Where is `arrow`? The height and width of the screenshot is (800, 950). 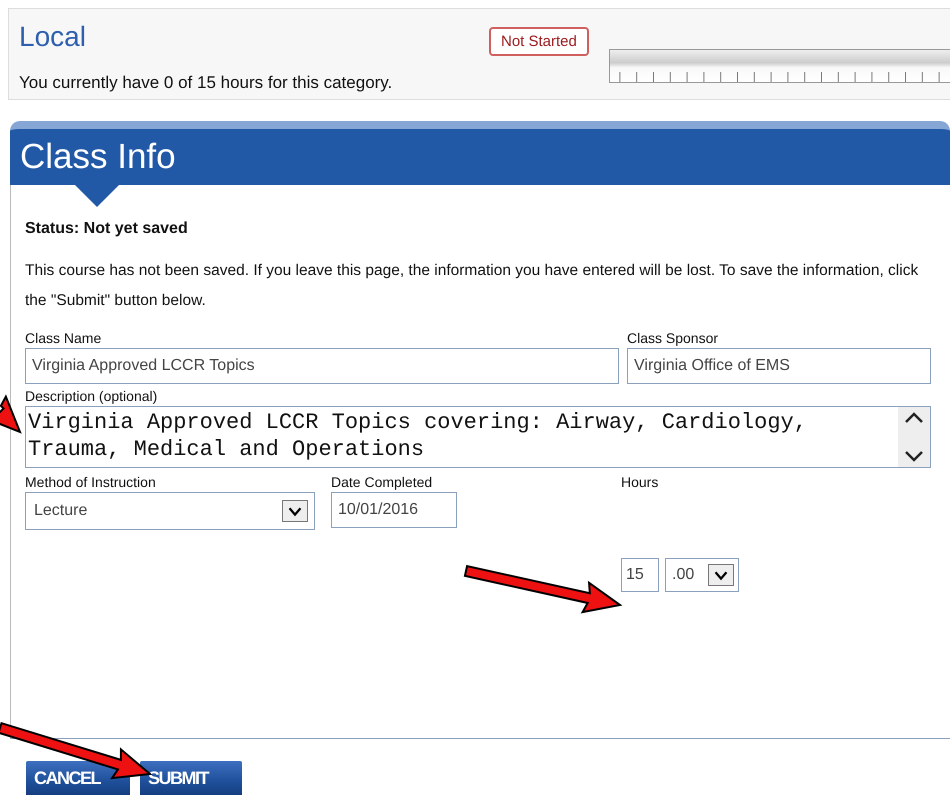 arrow is located at coordinates (11, 414).